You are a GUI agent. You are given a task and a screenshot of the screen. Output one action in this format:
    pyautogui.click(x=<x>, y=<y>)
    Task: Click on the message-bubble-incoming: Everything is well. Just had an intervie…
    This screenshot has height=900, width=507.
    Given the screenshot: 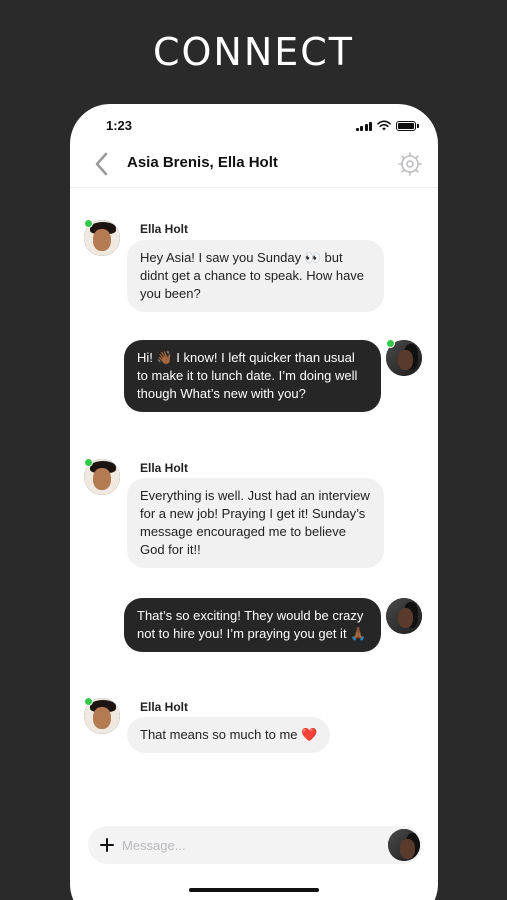 What is the action you would take?
    pyautogui.click(x=255, y=523)
    